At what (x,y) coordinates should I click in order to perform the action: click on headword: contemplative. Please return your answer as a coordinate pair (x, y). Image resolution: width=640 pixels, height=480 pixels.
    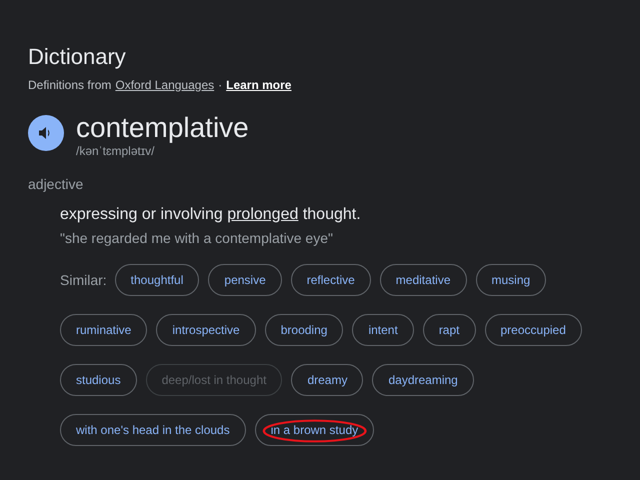
    Looking at the image, I should click on (162, 128).